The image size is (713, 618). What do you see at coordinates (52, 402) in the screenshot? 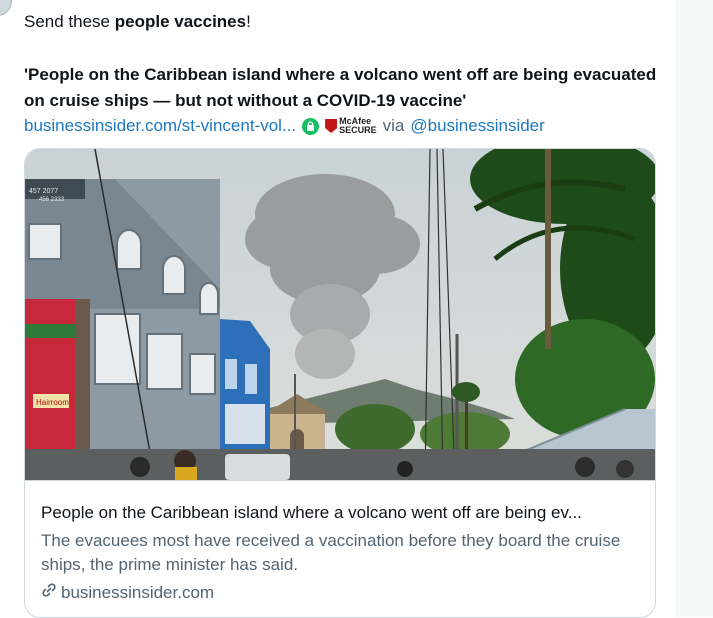
I see `shop-sign: Hairroom` at bounding box center [52, 402].